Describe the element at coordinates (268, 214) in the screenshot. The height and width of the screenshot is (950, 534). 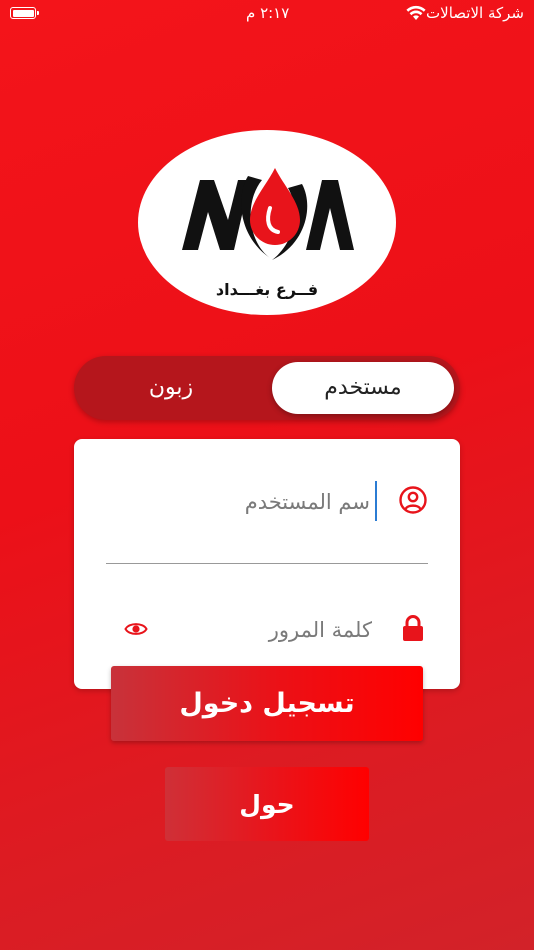
I see `noa-logo-icon` at that location.